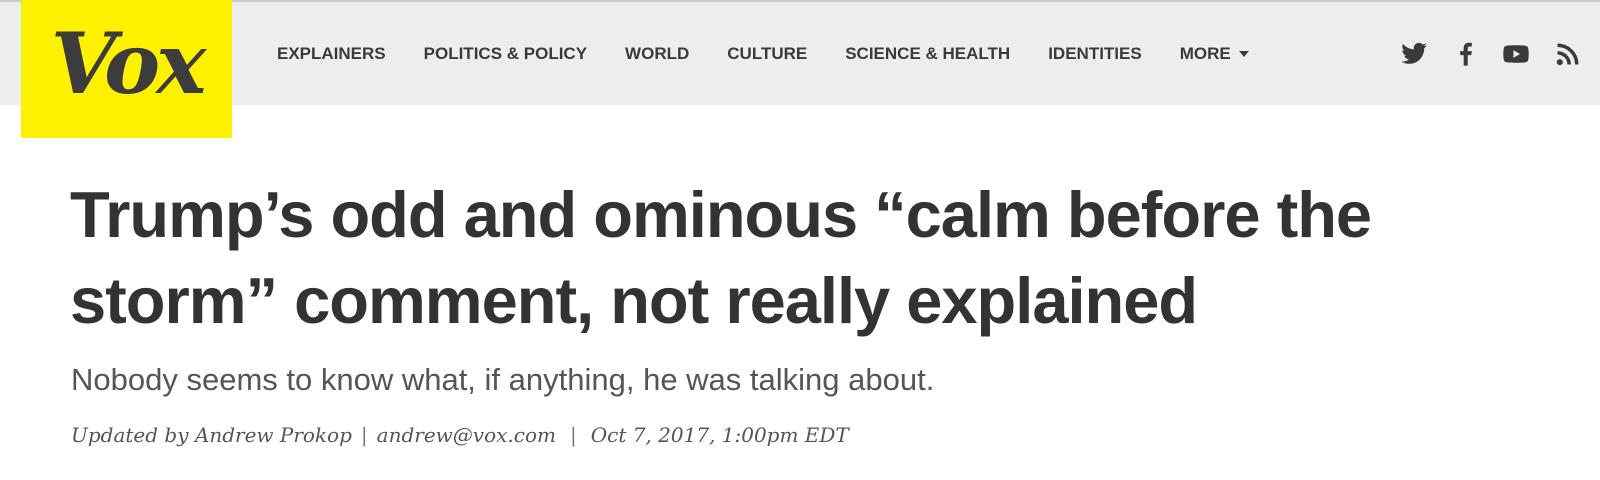 Image resolution: width=1600 pixels, height=480 pixels. I want to click on caret-down-icon, so click(1243, 53).